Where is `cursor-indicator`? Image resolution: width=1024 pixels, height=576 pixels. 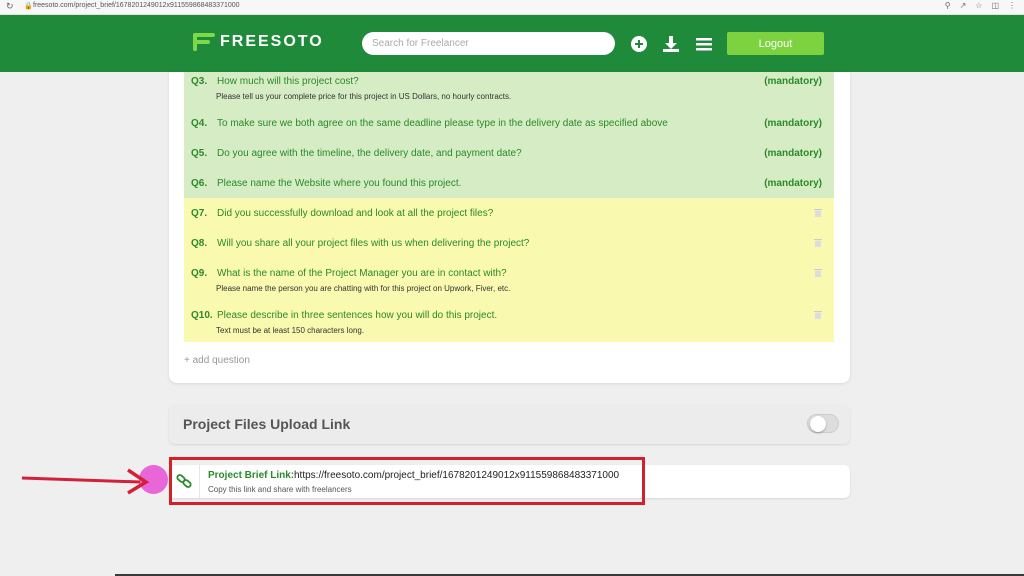 cursor-indicator is located at coordinates (153, 479).